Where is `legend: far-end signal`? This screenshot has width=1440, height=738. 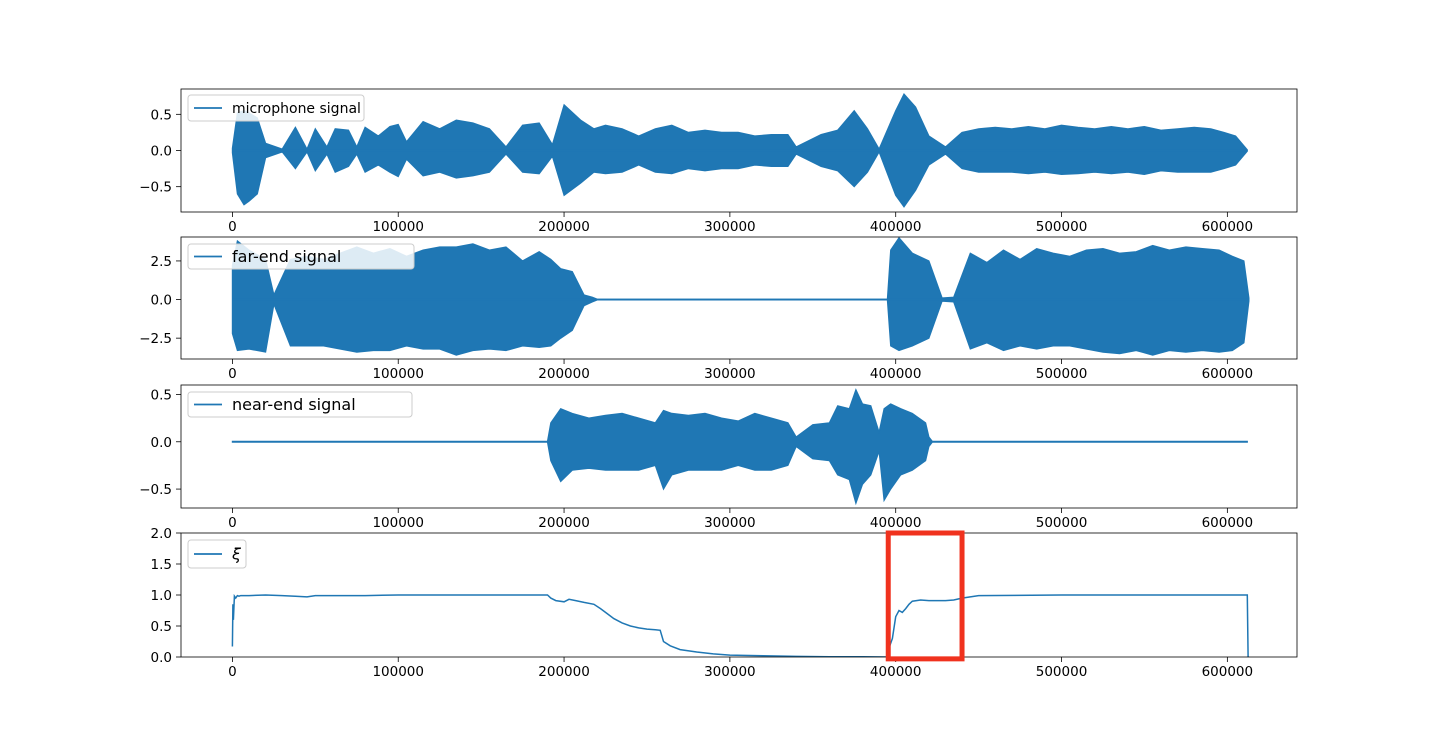 legend: far-end signal is located at coordinates (301, 256).